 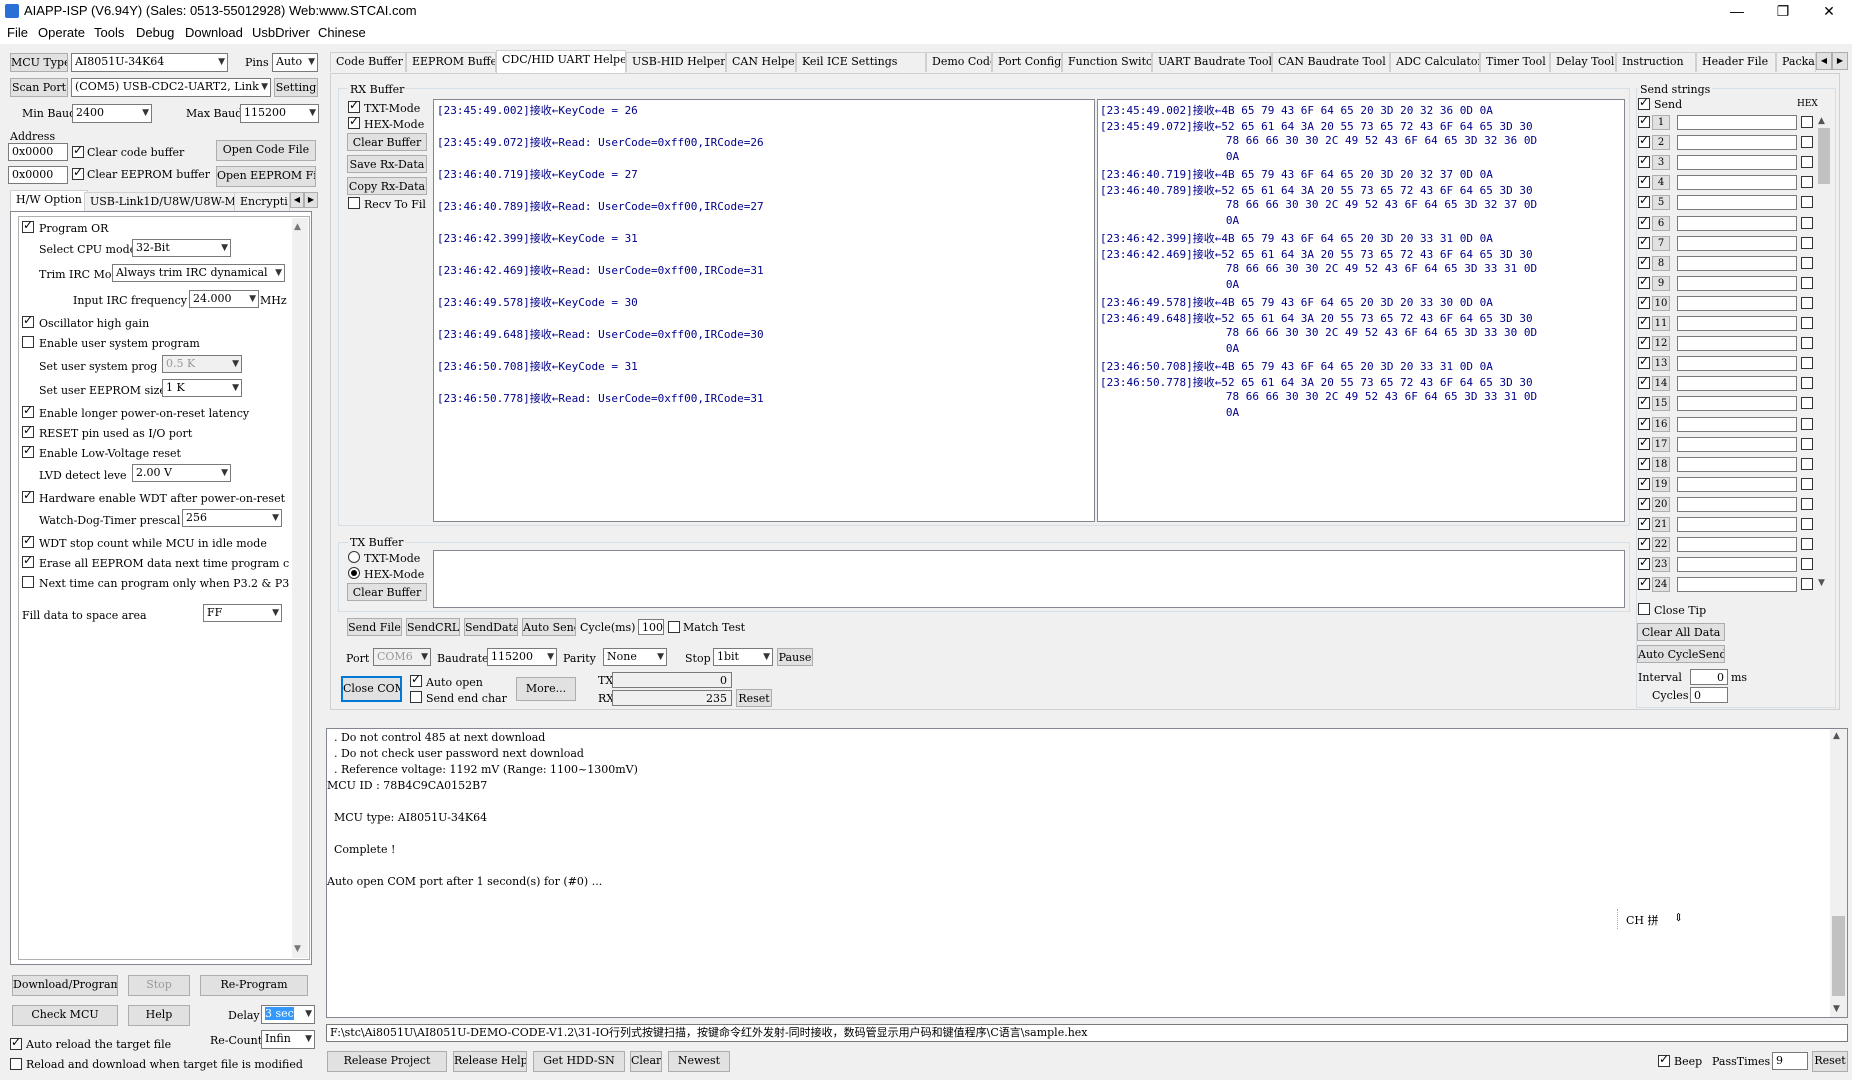 I want to click on tab-0: Code Buffer, so click(x=368, y=62).